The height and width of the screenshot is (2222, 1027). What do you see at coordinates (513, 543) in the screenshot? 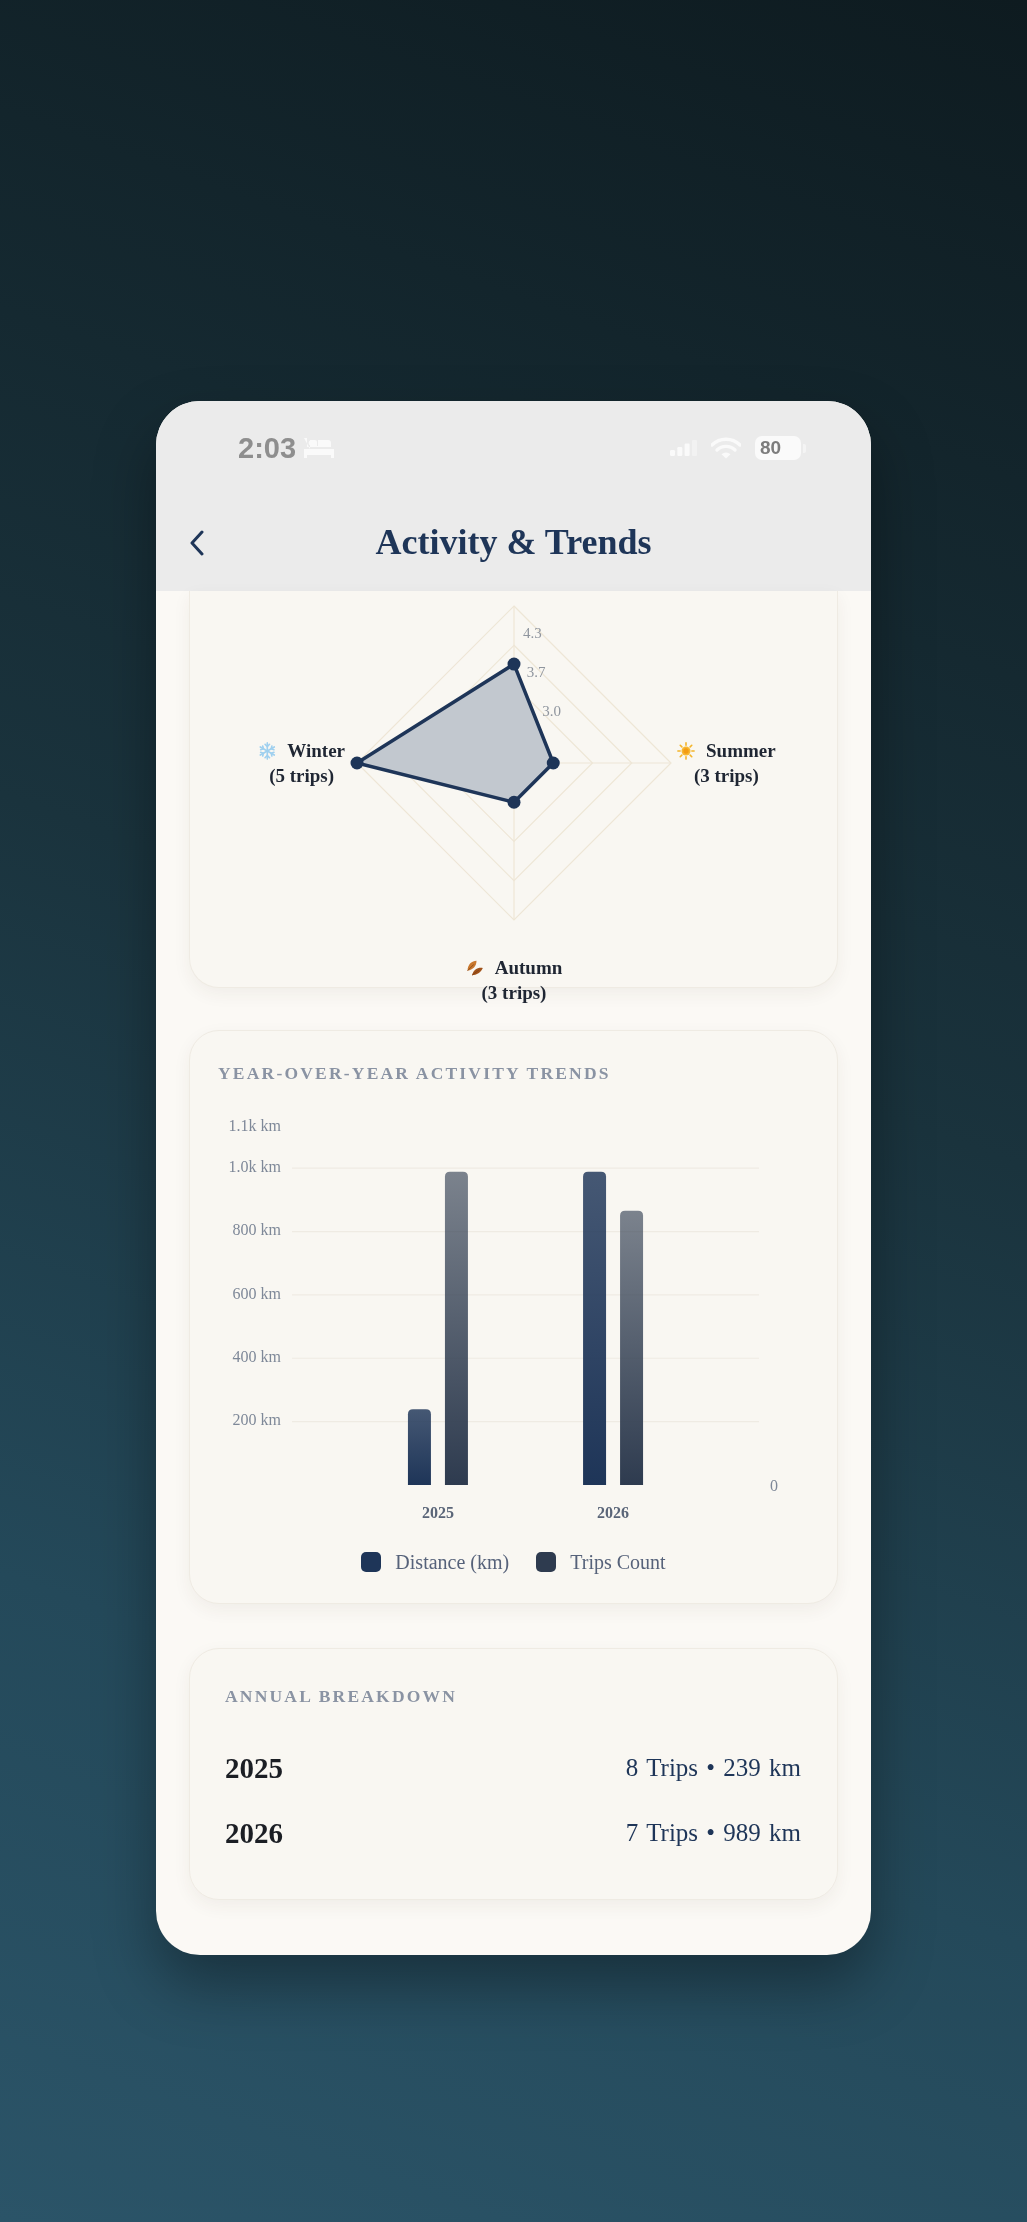
I see `screen-title: Activity & Trends` at bounding box center [513, 543].